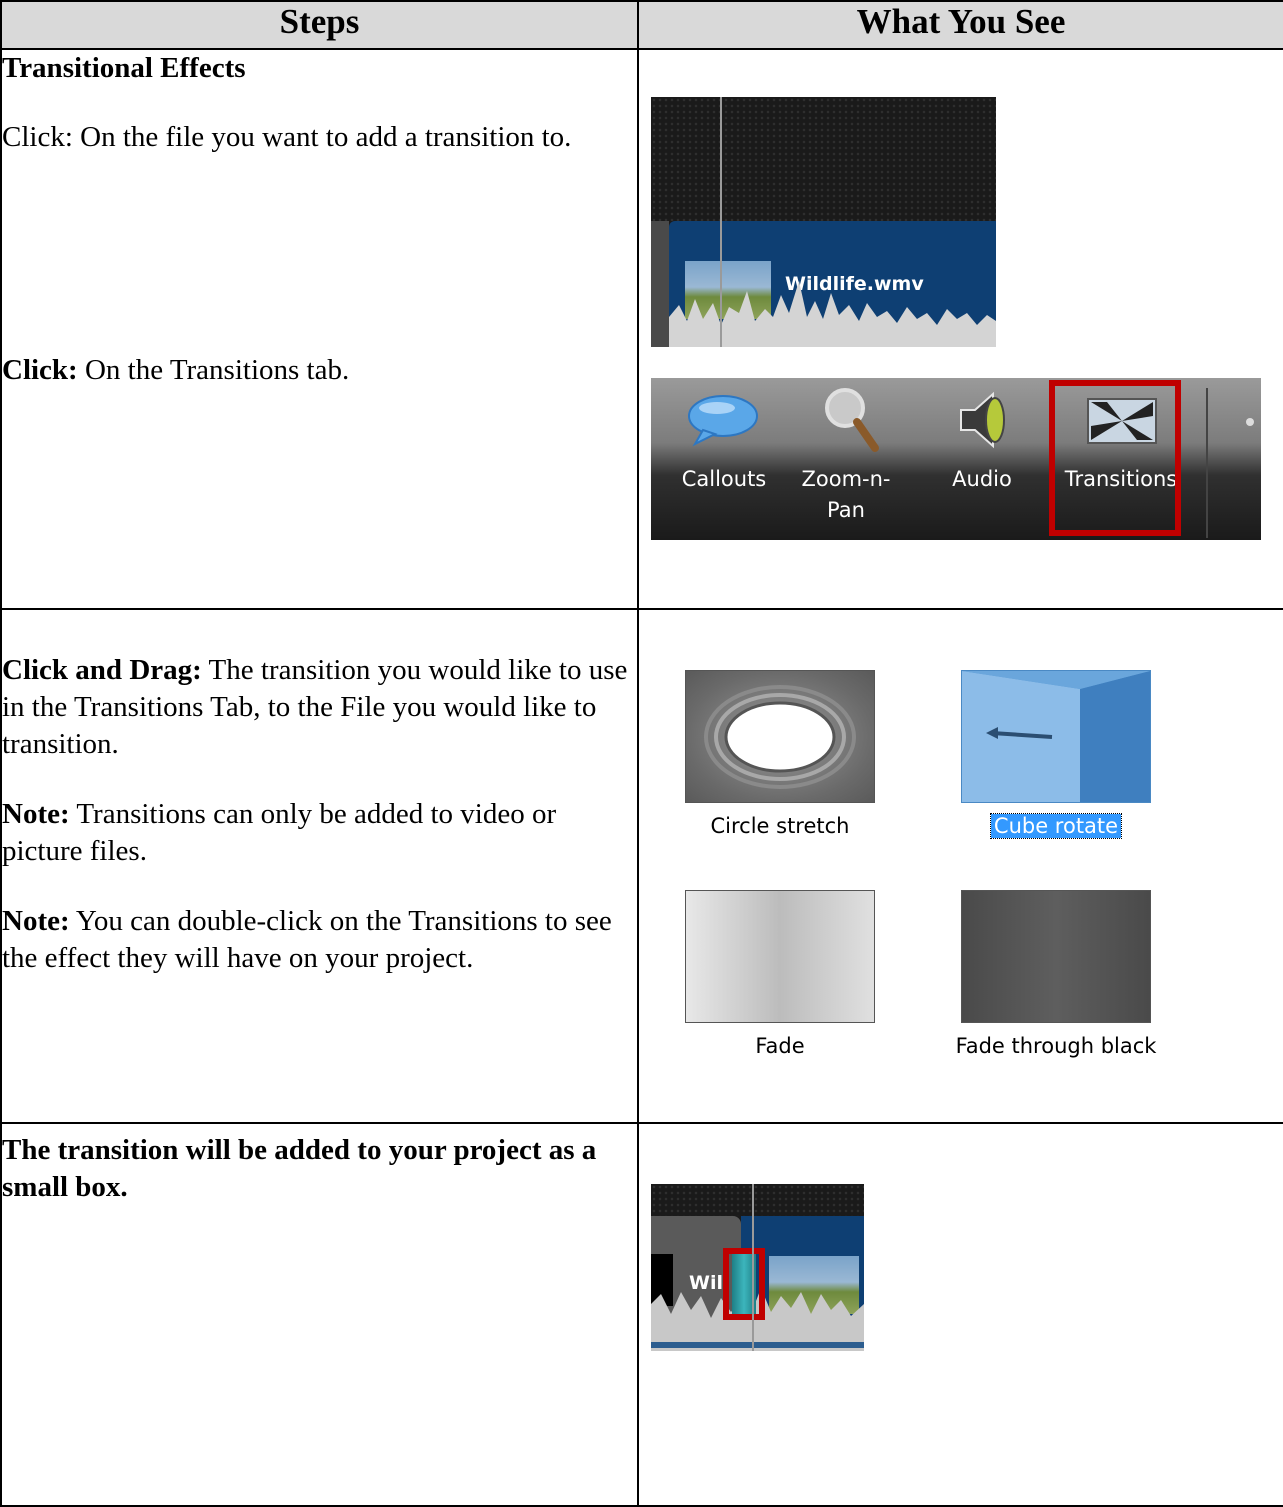  What do you see at coordinates (102, 670) in the screenshot?
I see `step-prefix: Click and Drag:` at bounding box center [102, 670].